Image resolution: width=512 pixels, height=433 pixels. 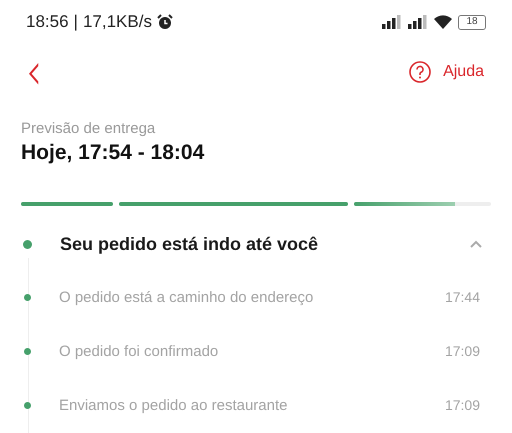 What do you see at coordinates (27, 244) in the screenshot?
I see `status-dot` at bounding box center [27, 244].